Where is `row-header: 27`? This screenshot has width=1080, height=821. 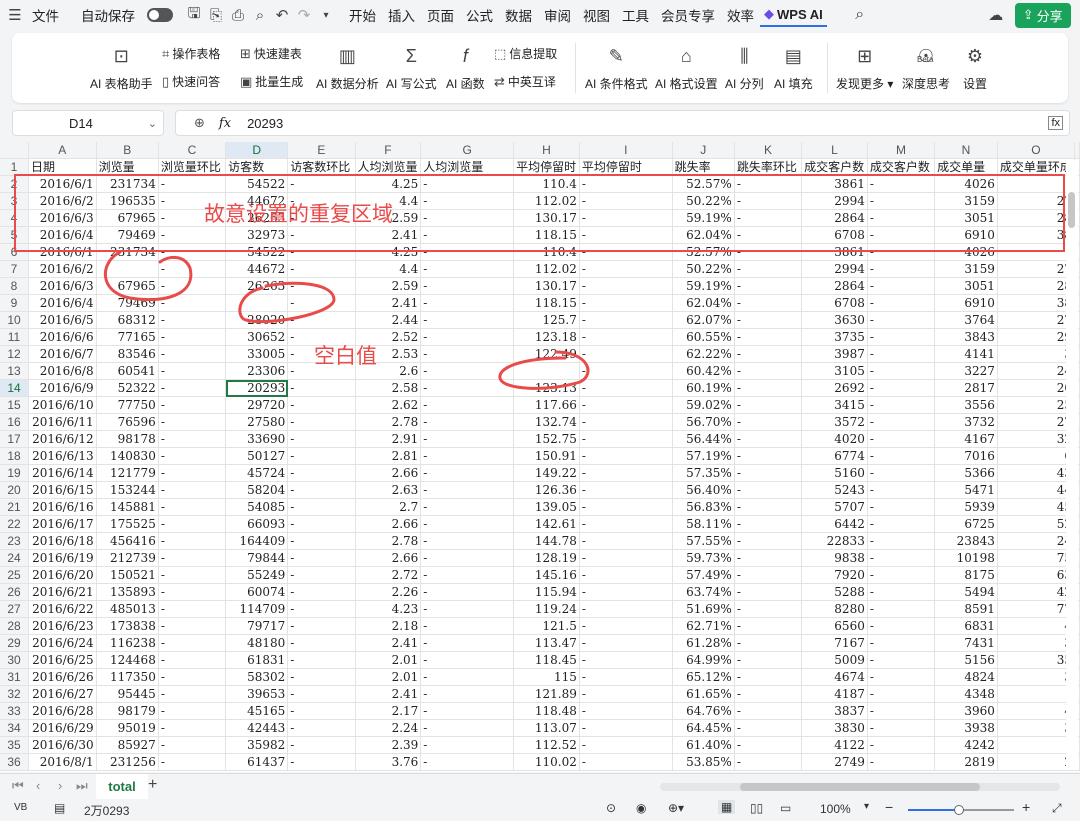 row-header: 27 is located at coordinates (14, 609).